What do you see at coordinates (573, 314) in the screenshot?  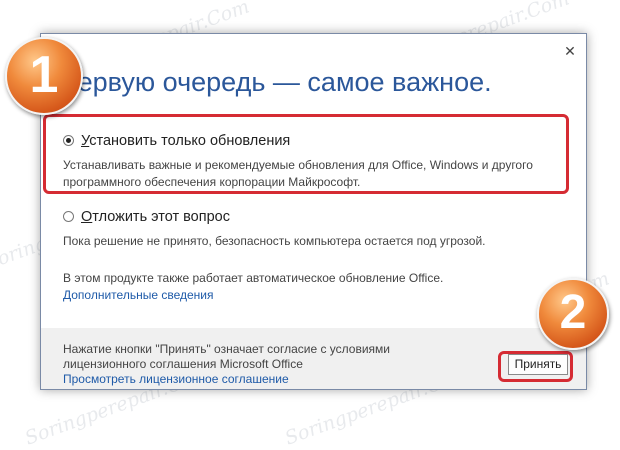 I see `step-badge-2: 2` at bounding box center [573, 314].